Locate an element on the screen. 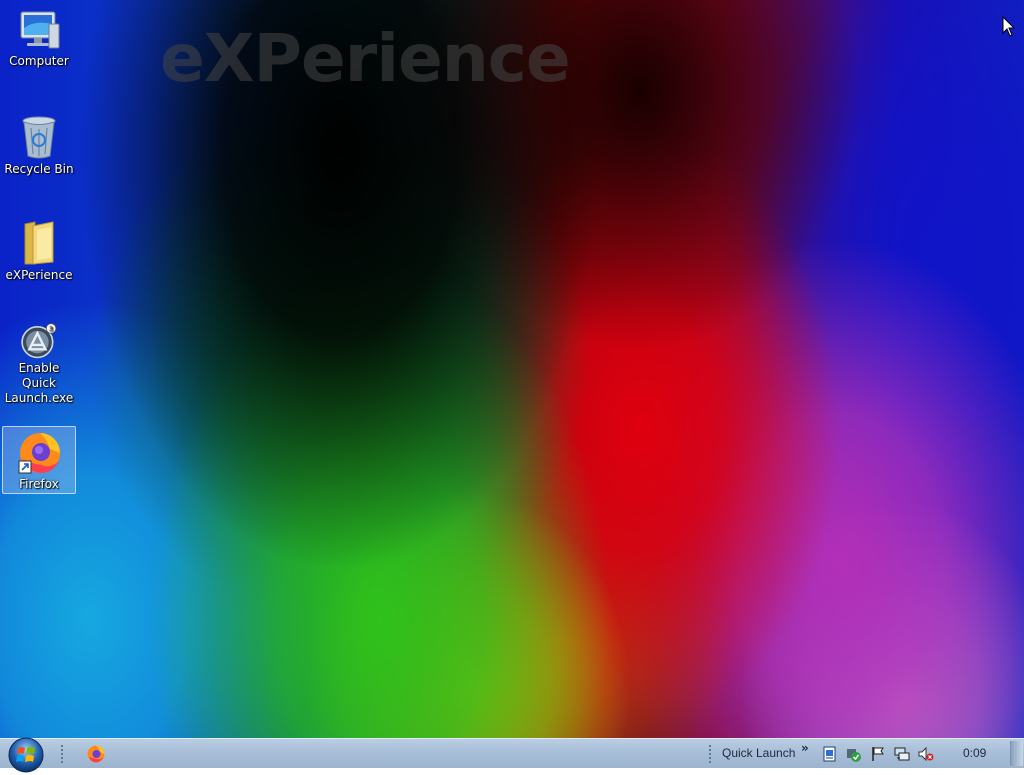  firefox-icon is located at coordinates (39, 453).